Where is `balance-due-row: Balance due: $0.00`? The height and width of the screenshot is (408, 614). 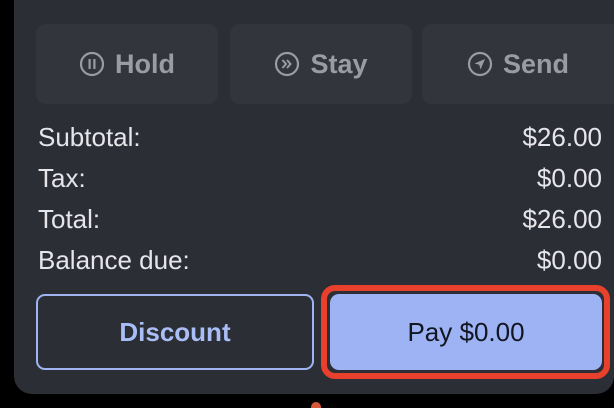
balance-due-row: Balance due: $0.00 is located at coordinates (320, 261).